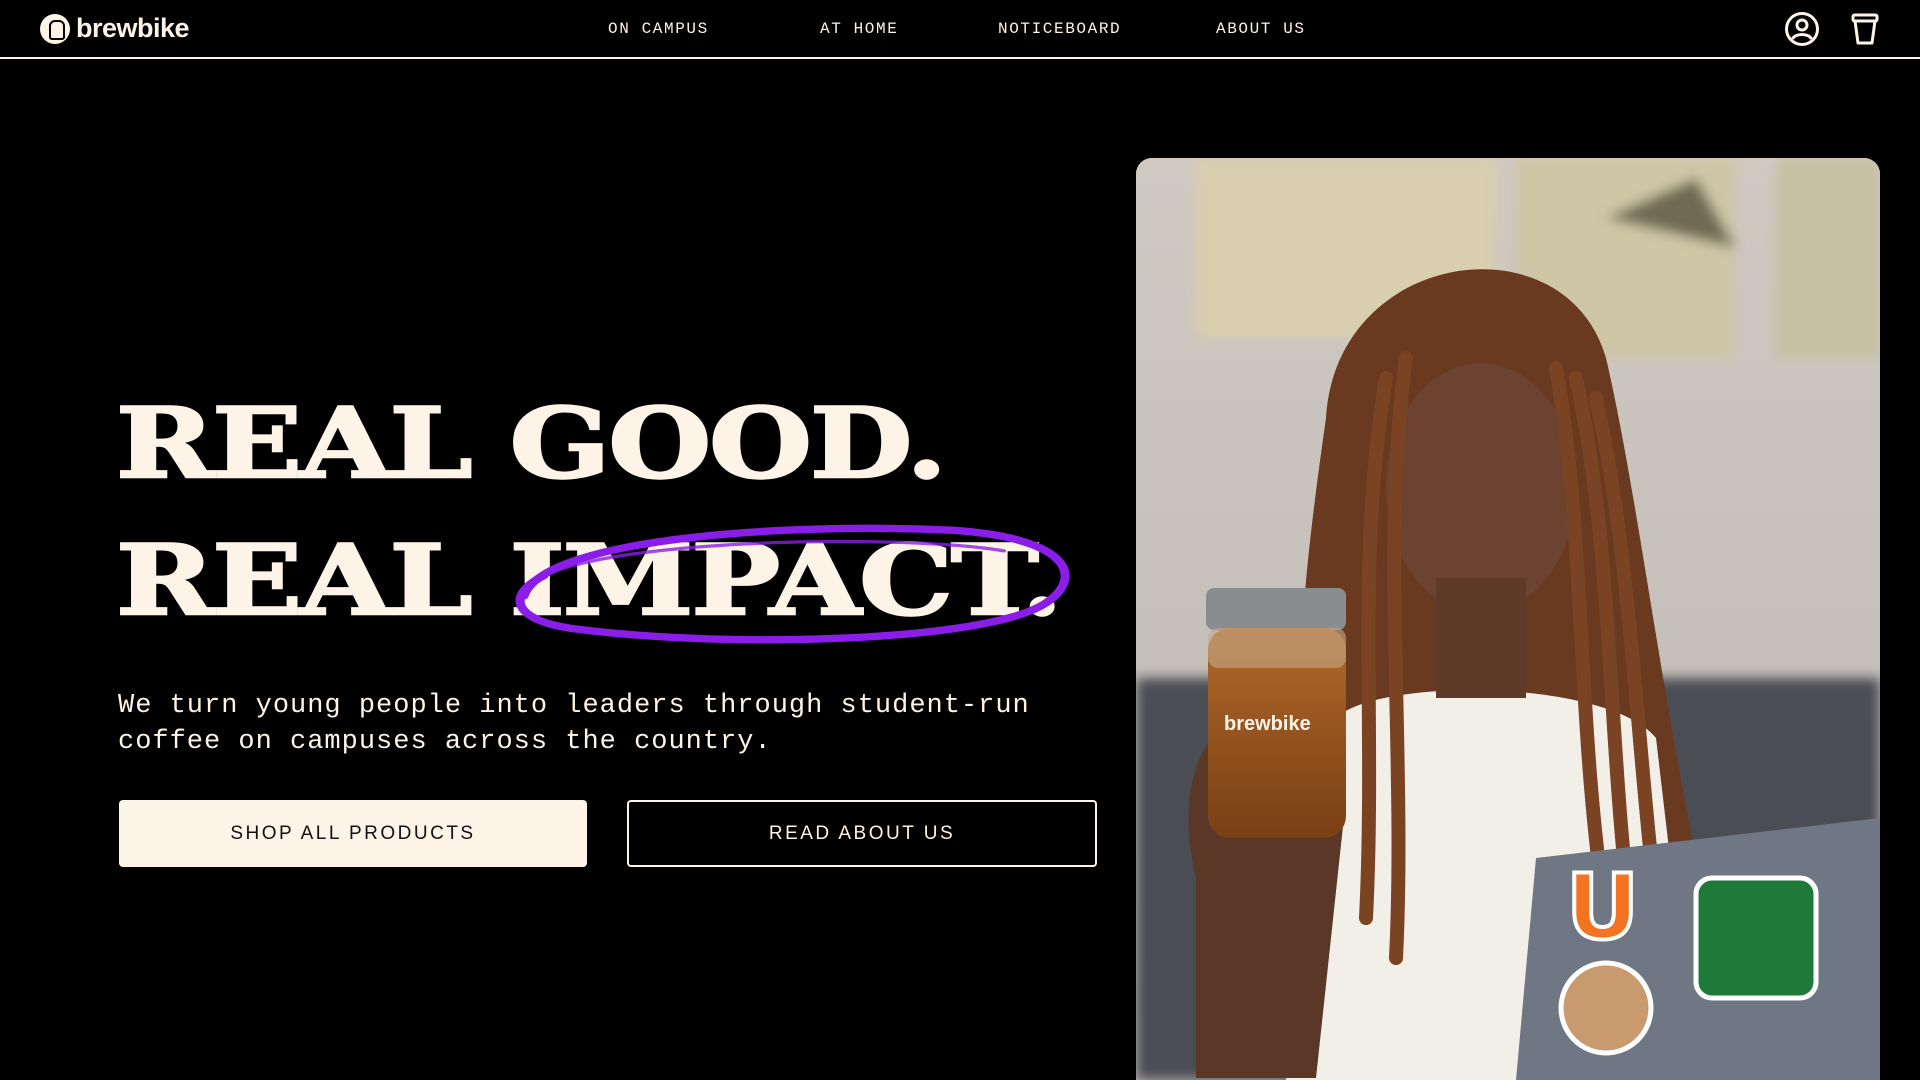  I want to click on nav-on-campus: ON CAMPUS, so click(658, 29).